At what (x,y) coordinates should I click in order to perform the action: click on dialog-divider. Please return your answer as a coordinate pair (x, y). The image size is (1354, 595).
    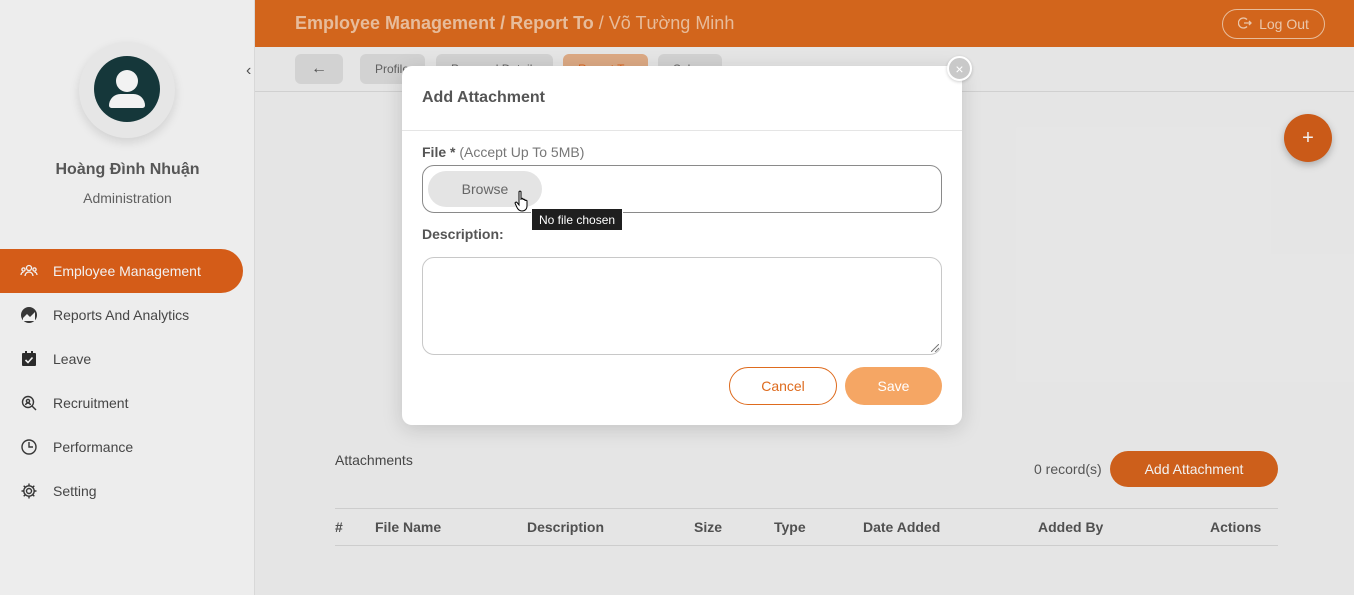
    Looking at the image, I should click on (682, 130).